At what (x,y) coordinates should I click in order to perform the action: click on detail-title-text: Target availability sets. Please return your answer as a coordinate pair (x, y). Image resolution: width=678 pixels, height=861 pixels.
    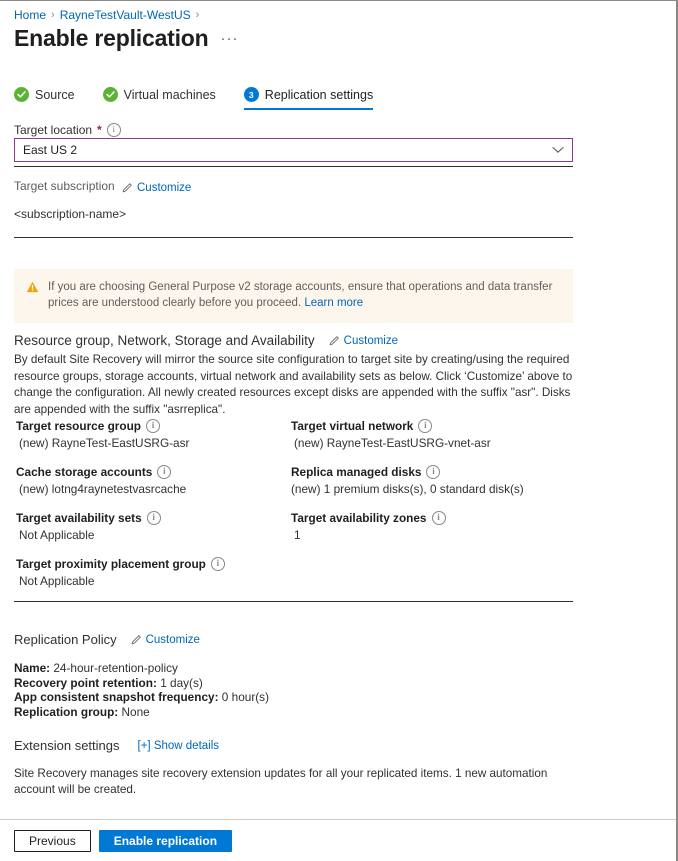
    Looking at the image, I should click on (79, 518).